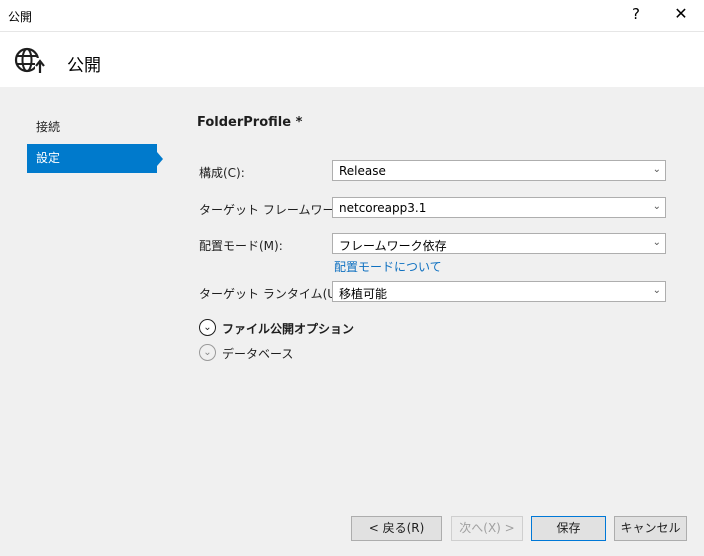  I want to click on save-button: 保存, so click(568, 528).